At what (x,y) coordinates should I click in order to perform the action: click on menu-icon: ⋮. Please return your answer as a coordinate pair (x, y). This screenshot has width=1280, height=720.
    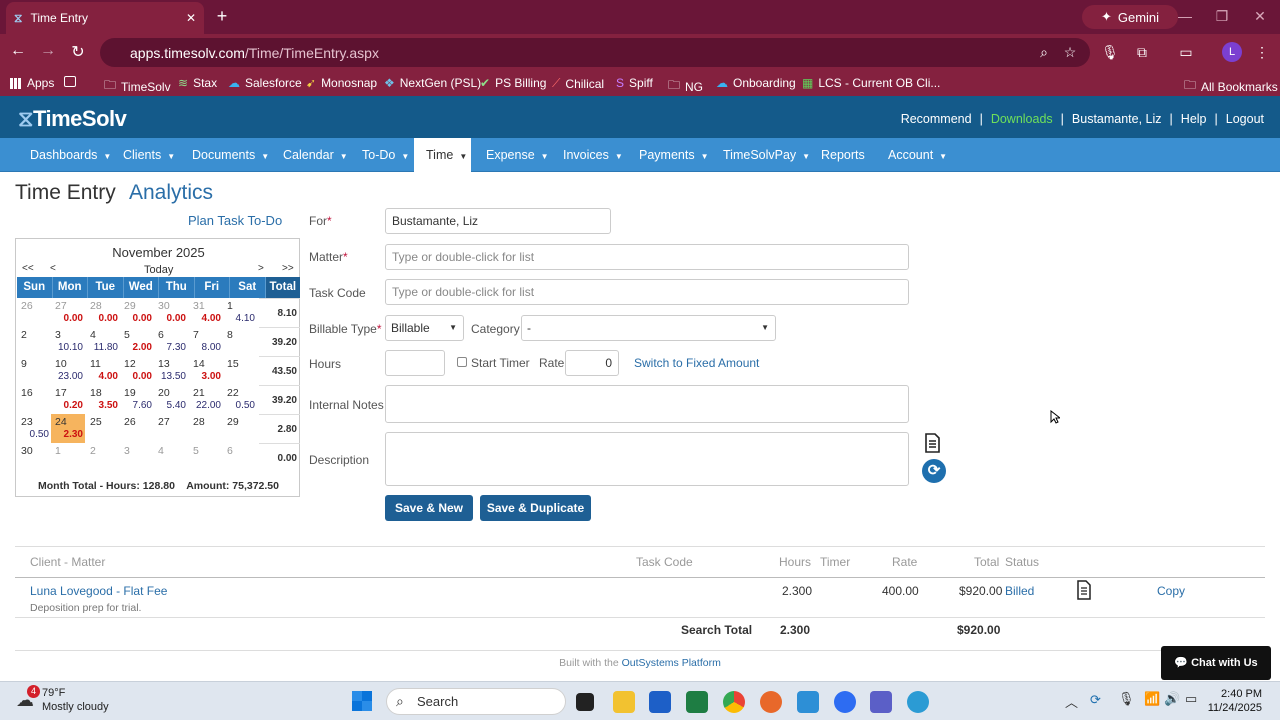
    Looking at the image, I should click on (1262, 52).